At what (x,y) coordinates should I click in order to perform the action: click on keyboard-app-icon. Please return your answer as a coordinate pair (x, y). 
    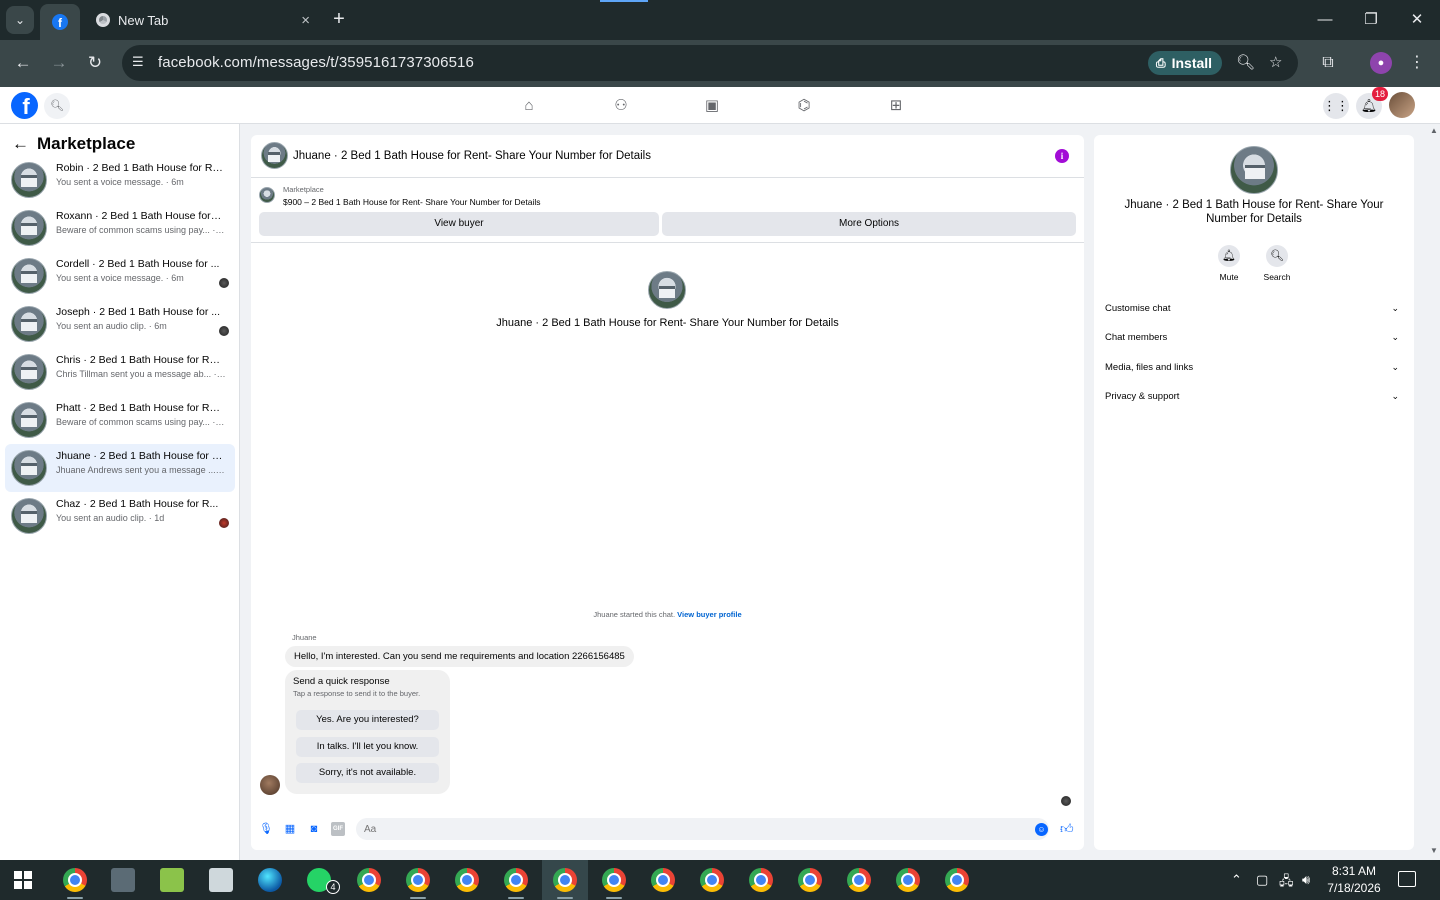
    Looking at the image, I should click on (221, 880).